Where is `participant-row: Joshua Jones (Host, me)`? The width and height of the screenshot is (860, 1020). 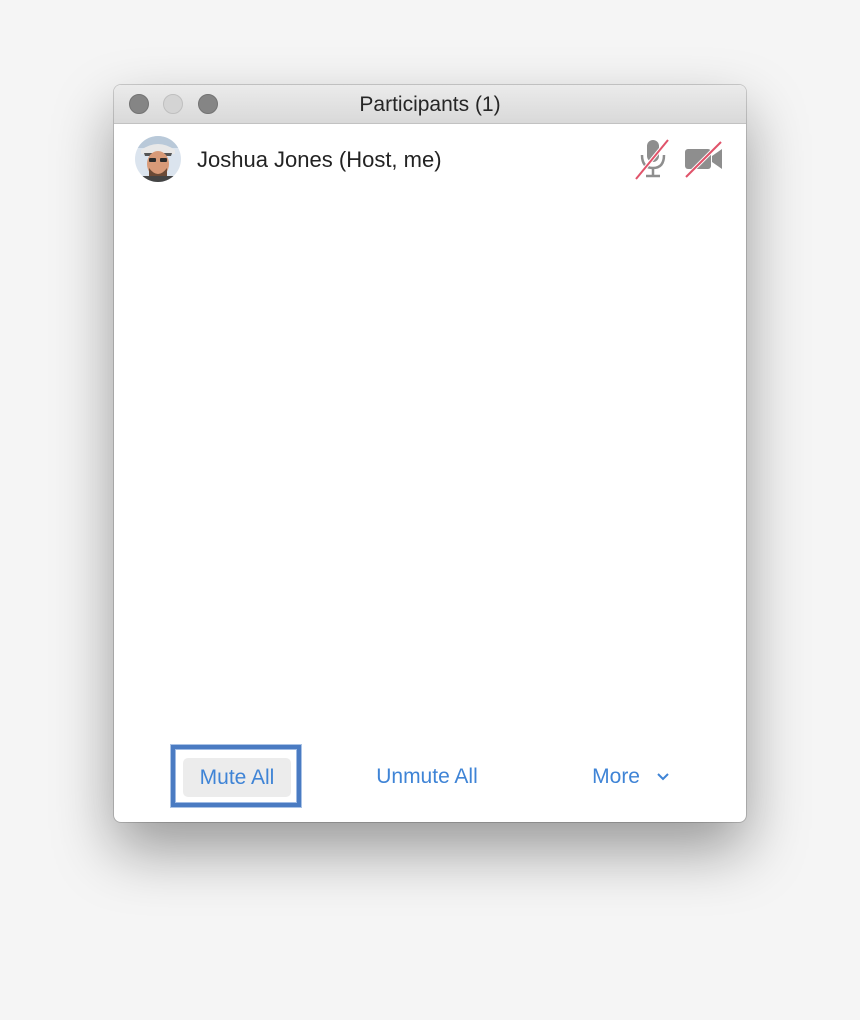 participant-row: Joshua Jones (Host, me) is located at coordinates (430, 160).